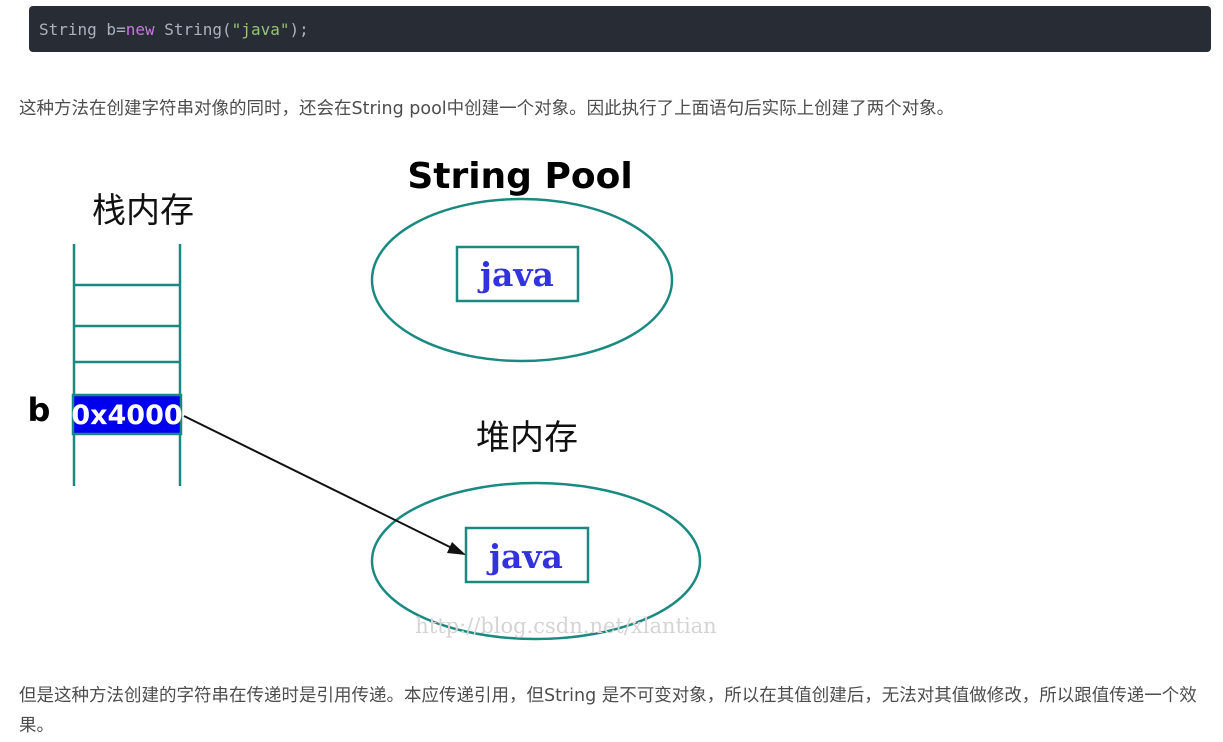 The image size is (1223, 742). I want to click on watermark: http://blog.csdn.net/xlantian, so click(565, 626).